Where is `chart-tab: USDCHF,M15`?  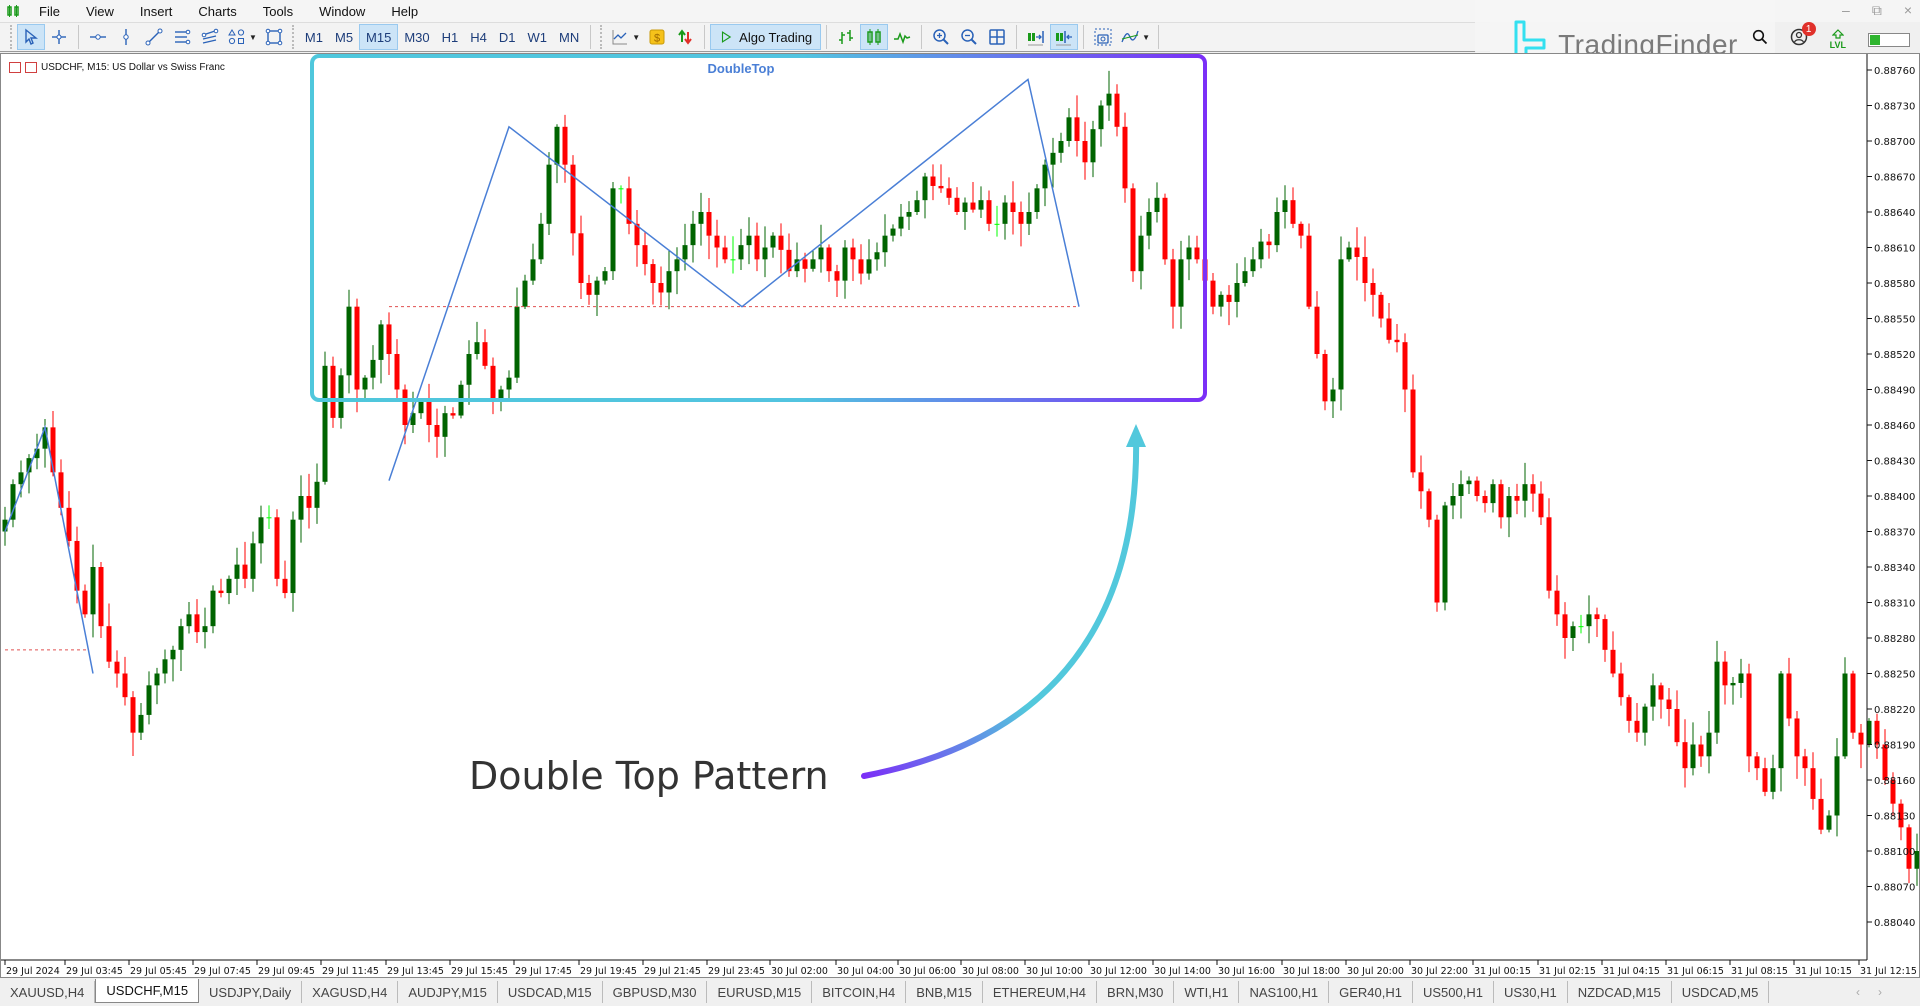 chart-tab: USDCHF,M15 is located at coordinates (147, 991).